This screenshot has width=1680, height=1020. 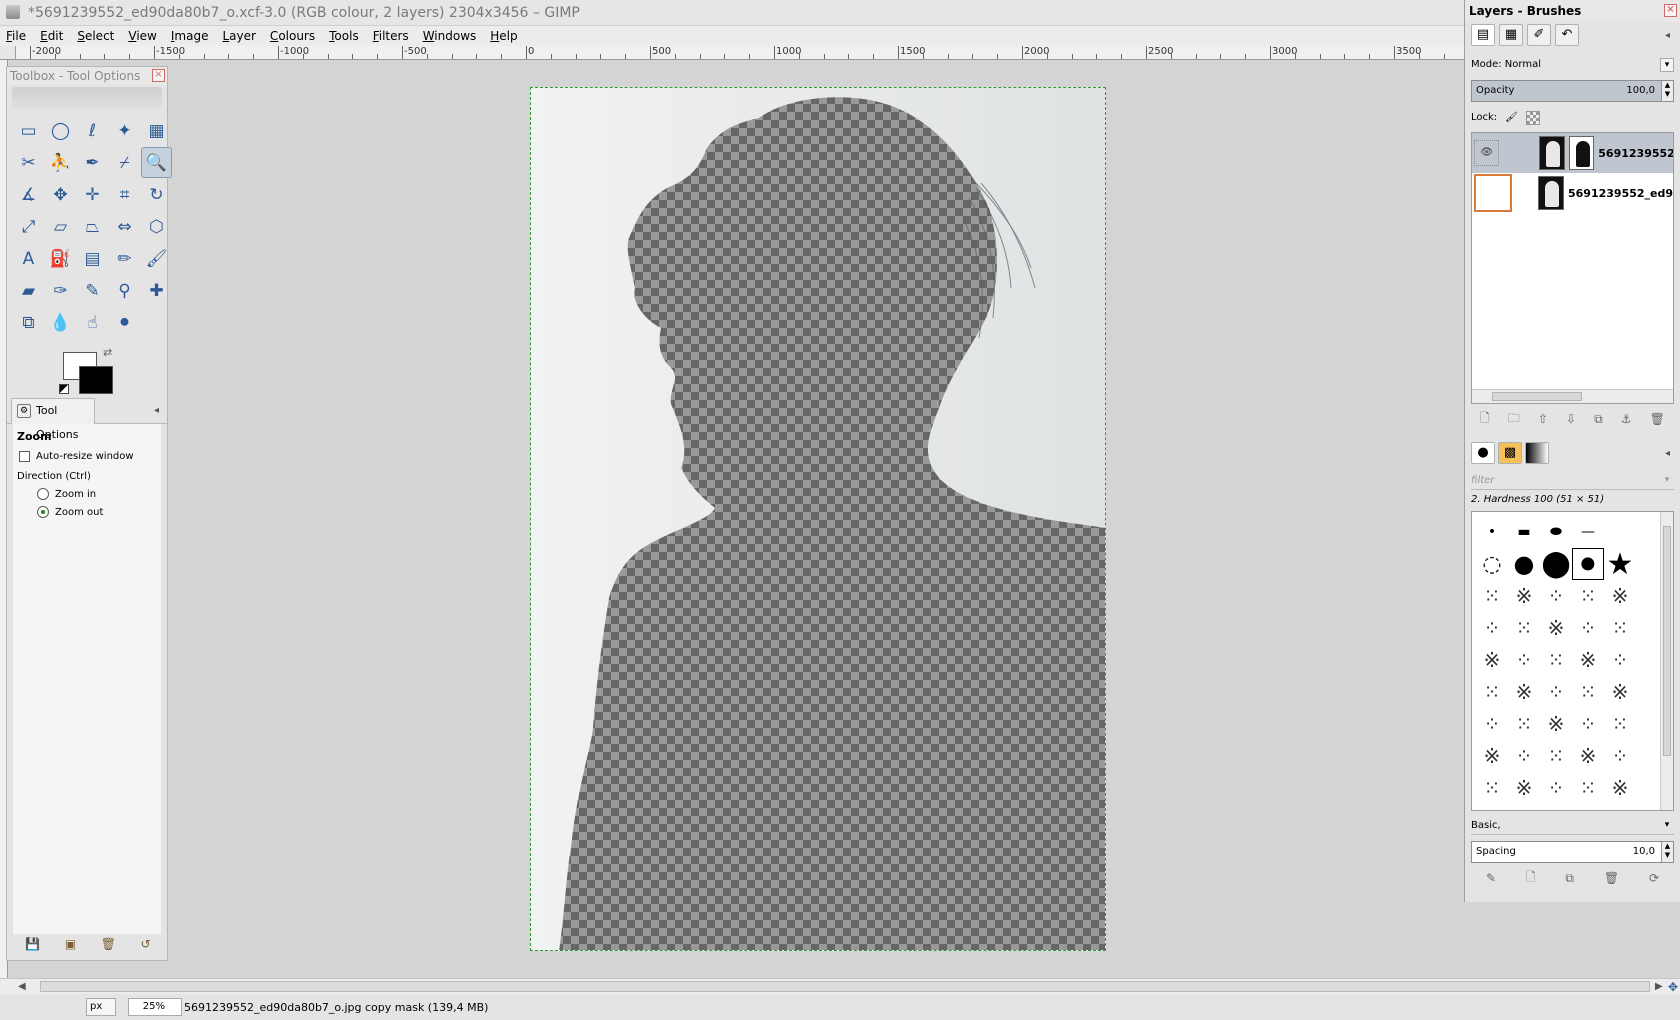 I want to click on spacing-slider: Spacing 10,0 ▲ ▼, so click(x=1572, y=852).